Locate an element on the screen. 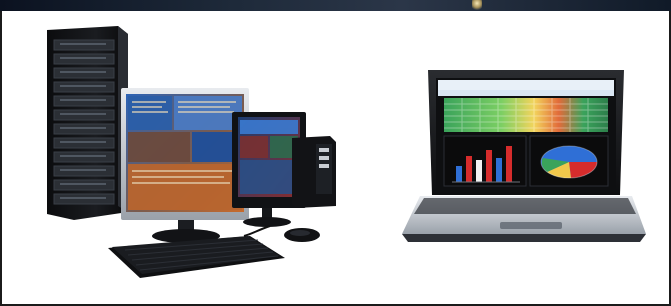  left-monitor-icon is located at coordinates (185, 165).